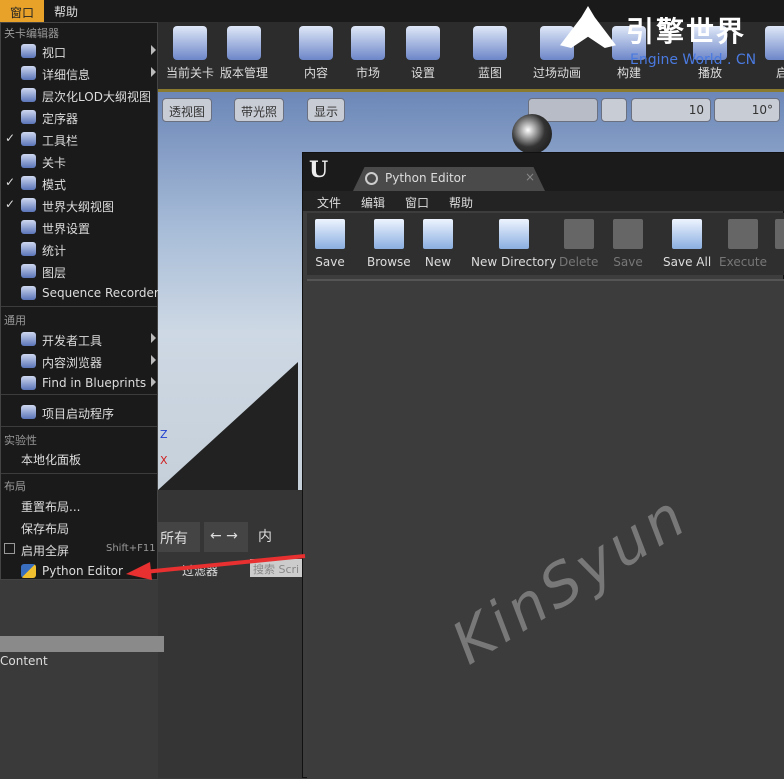 Image resolution: width=784 pixels, height=779 pixels. What do you see at coordinates (54, 251) in the screenshot?
I see `menu-item-label: 统计` at bounding box center [54, 251].